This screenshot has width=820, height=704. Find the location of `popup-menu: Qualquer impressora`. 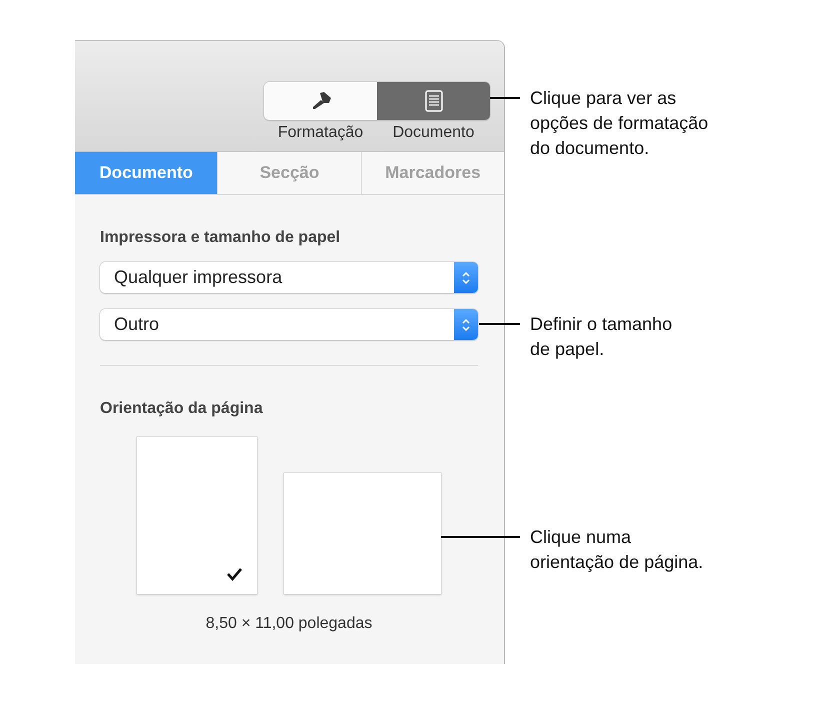

popup-menu: Qualquer impressora is located at coordinates (289, 277).